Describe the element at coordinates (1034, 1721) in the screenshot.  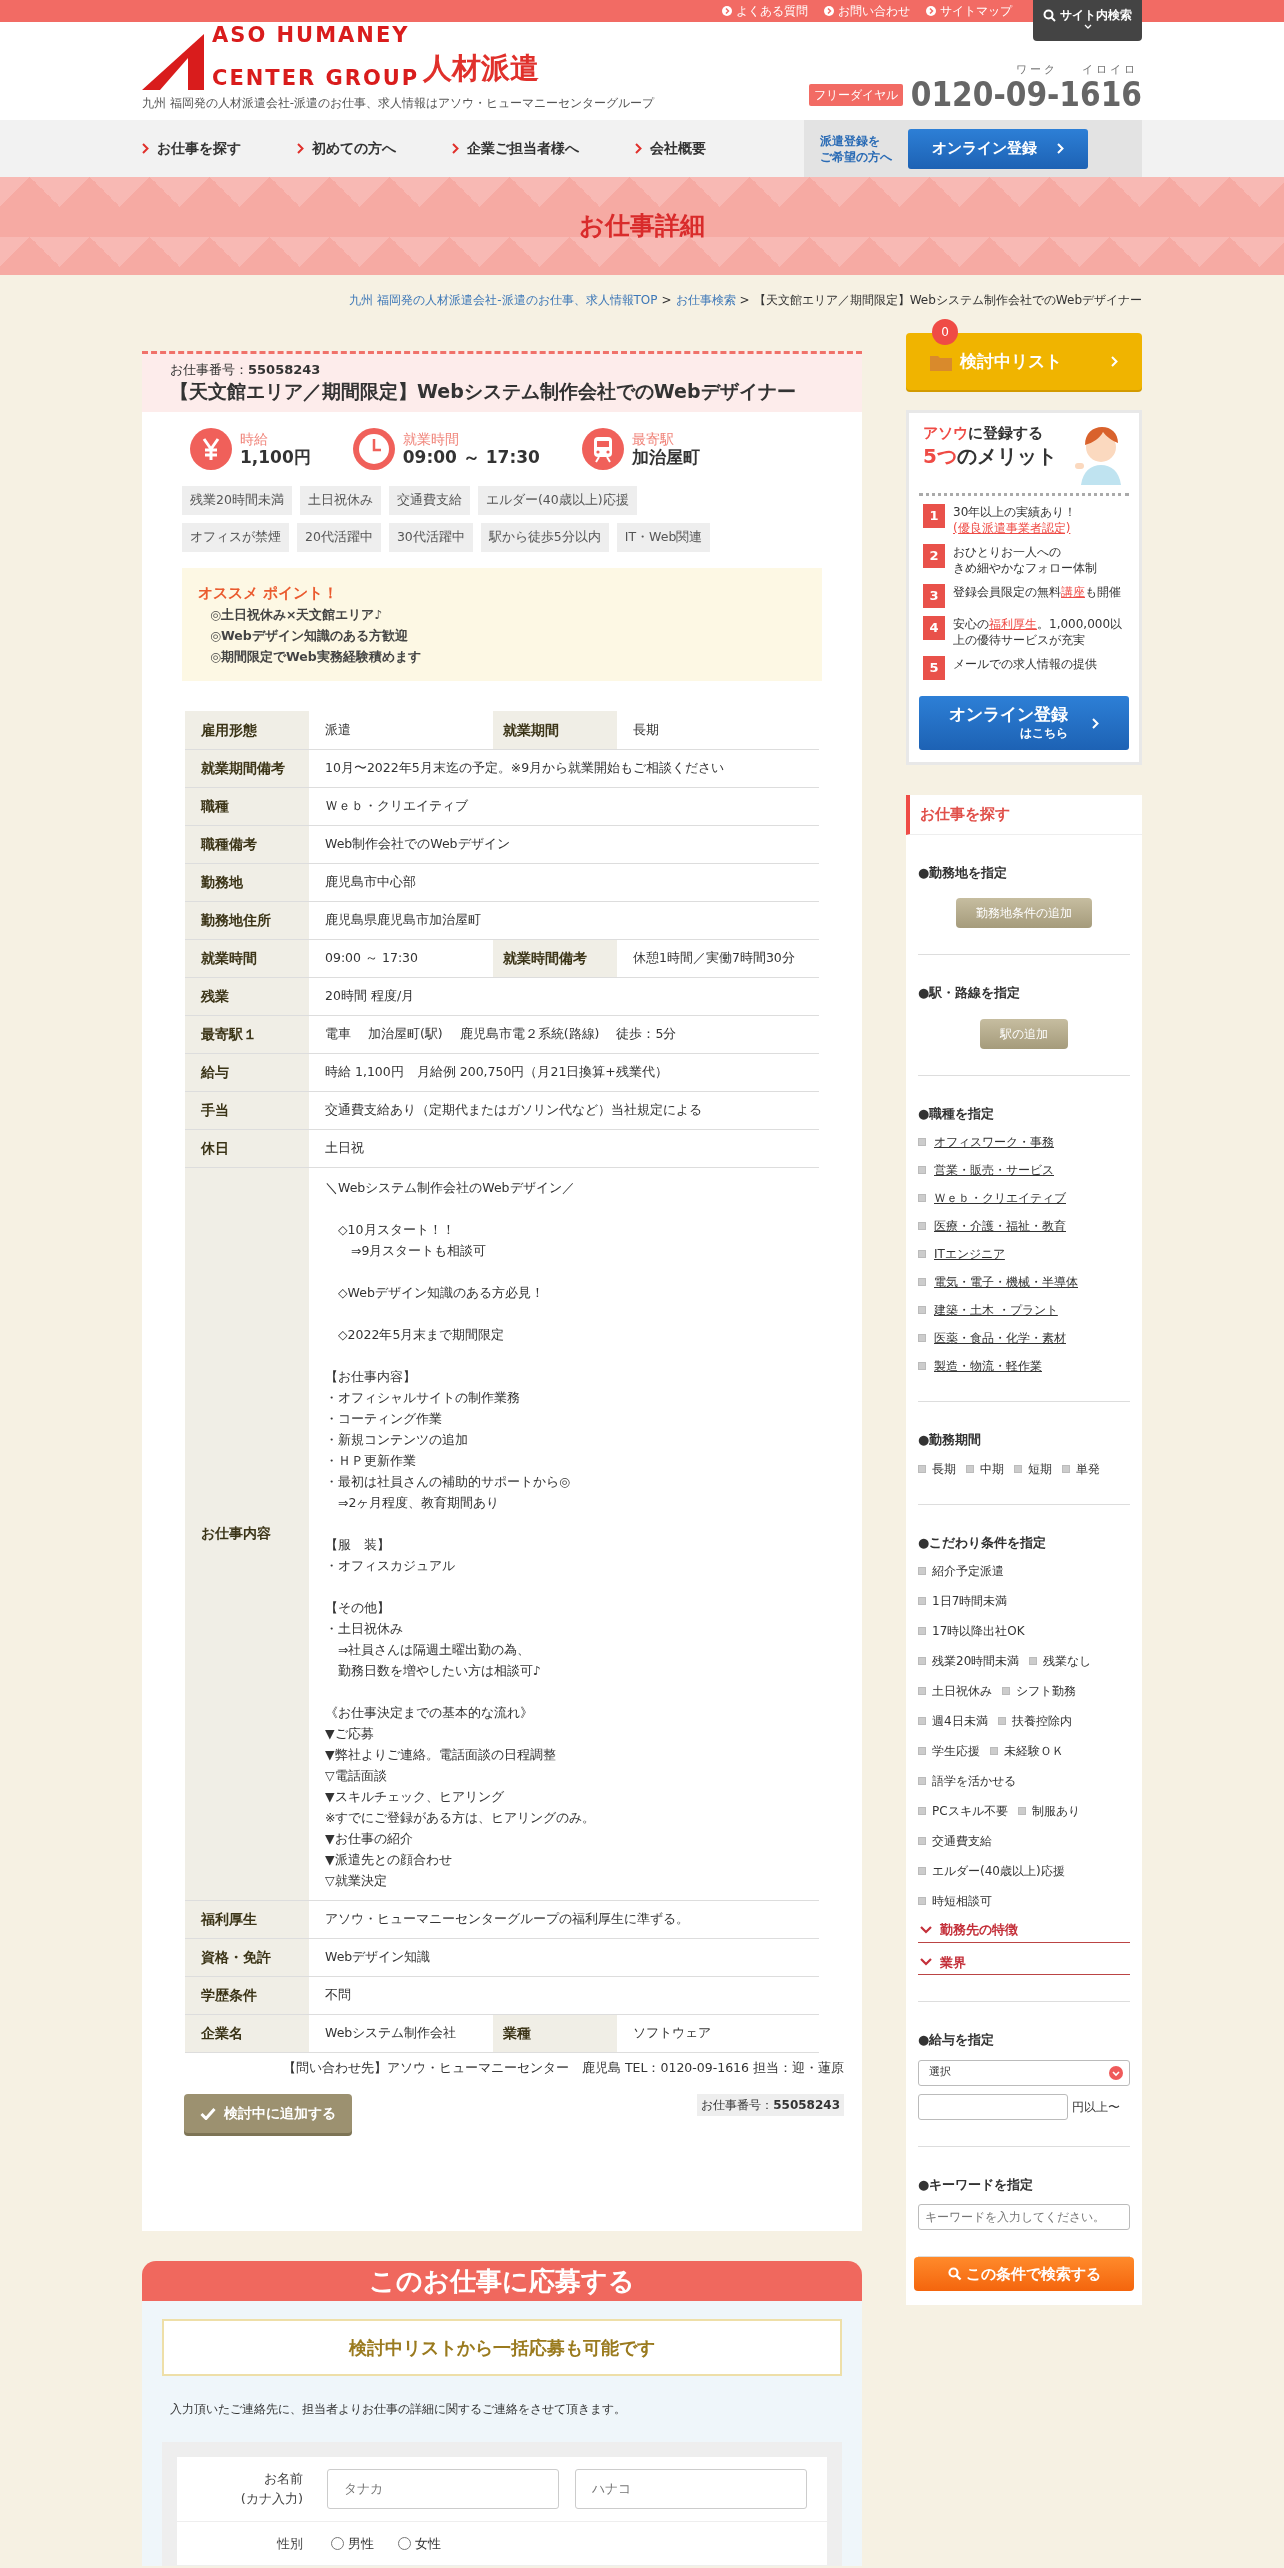
I see `checkbox-option: 扶養控除内` at that location.